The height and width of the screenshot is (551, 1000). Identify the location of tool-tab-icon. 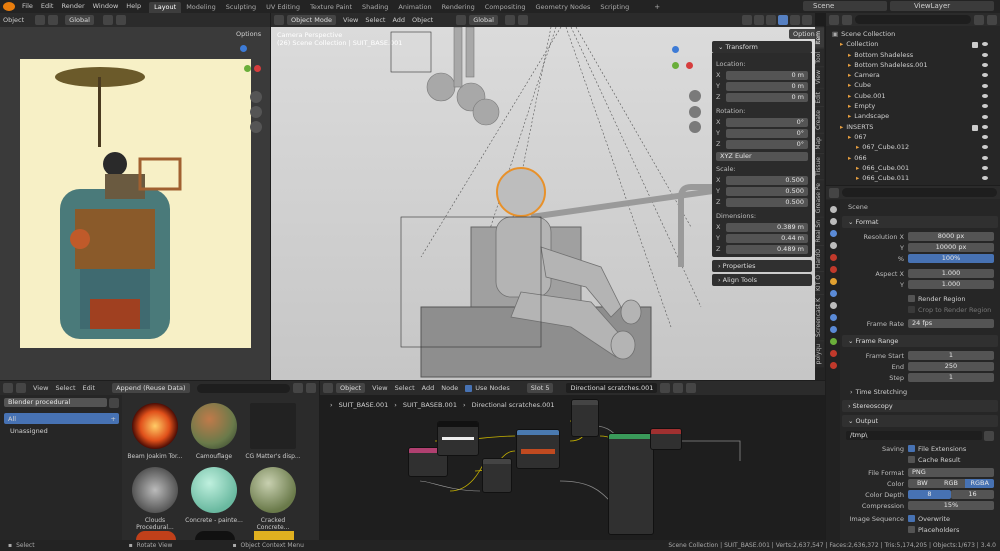
(833, 209).